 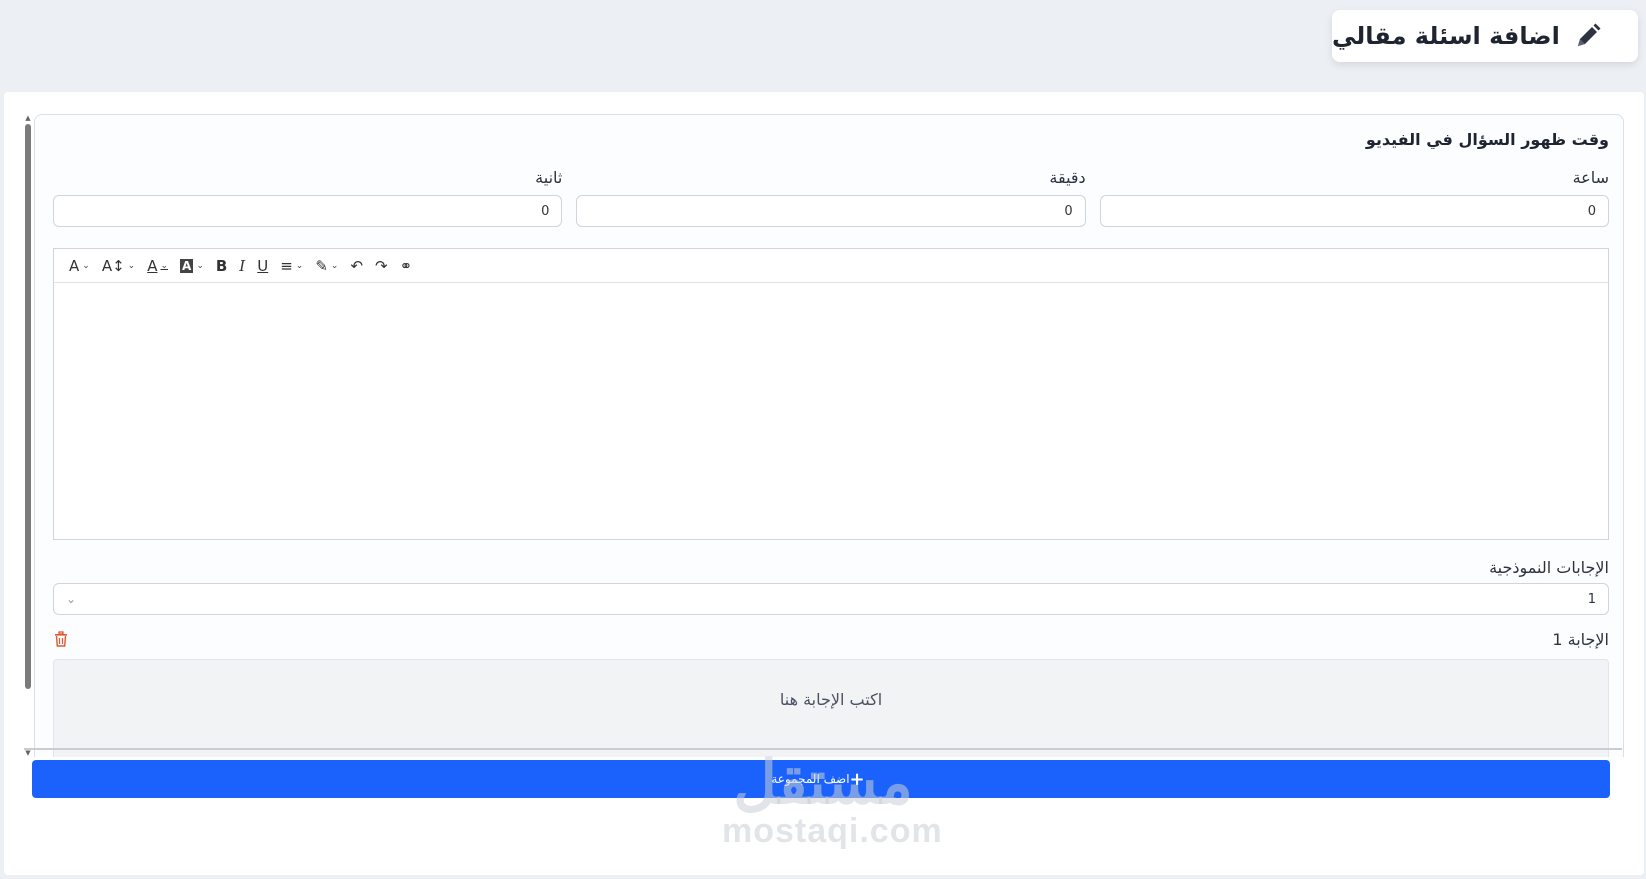 I want to click on answer-1-placeholder: اكتب الإجابة هنا, so click(x=831, y=699).